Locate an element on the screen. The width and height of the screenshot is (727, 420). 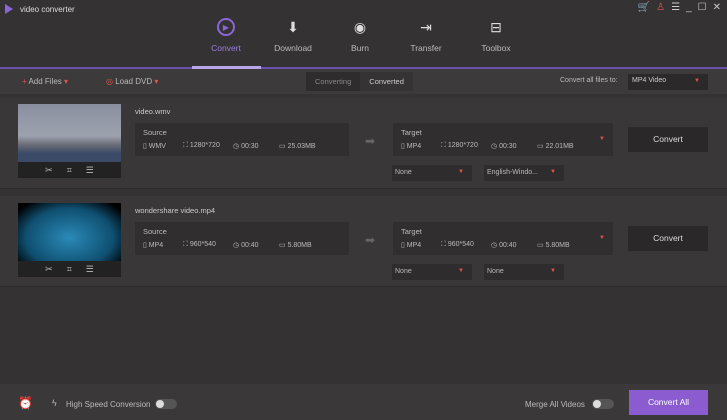
tab-label: Download is located at coordinates (293, 48).